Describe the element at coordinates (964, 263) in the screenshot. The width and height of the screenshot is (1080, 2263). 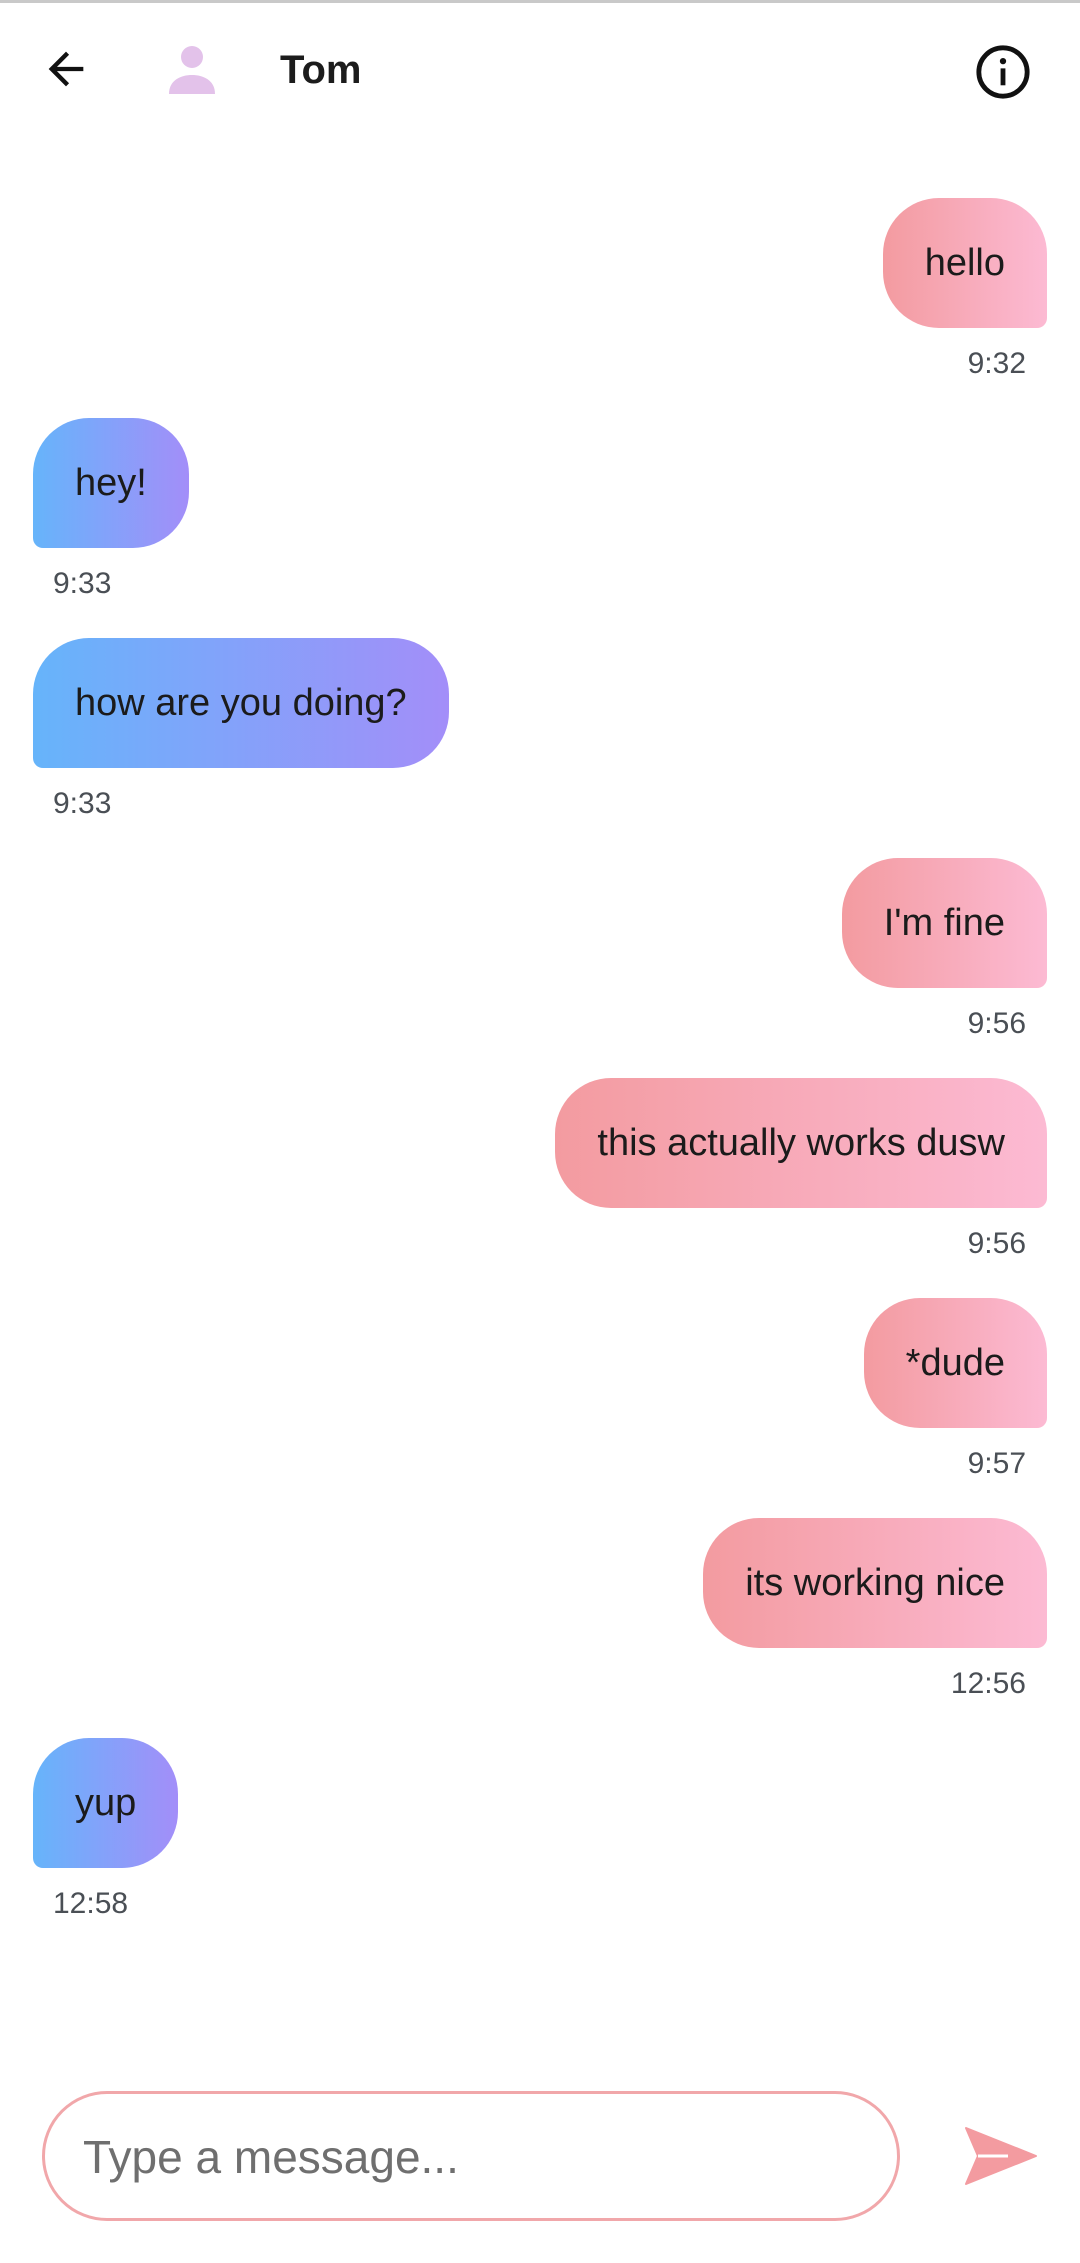
I see `message-bubble: hello` at that location.